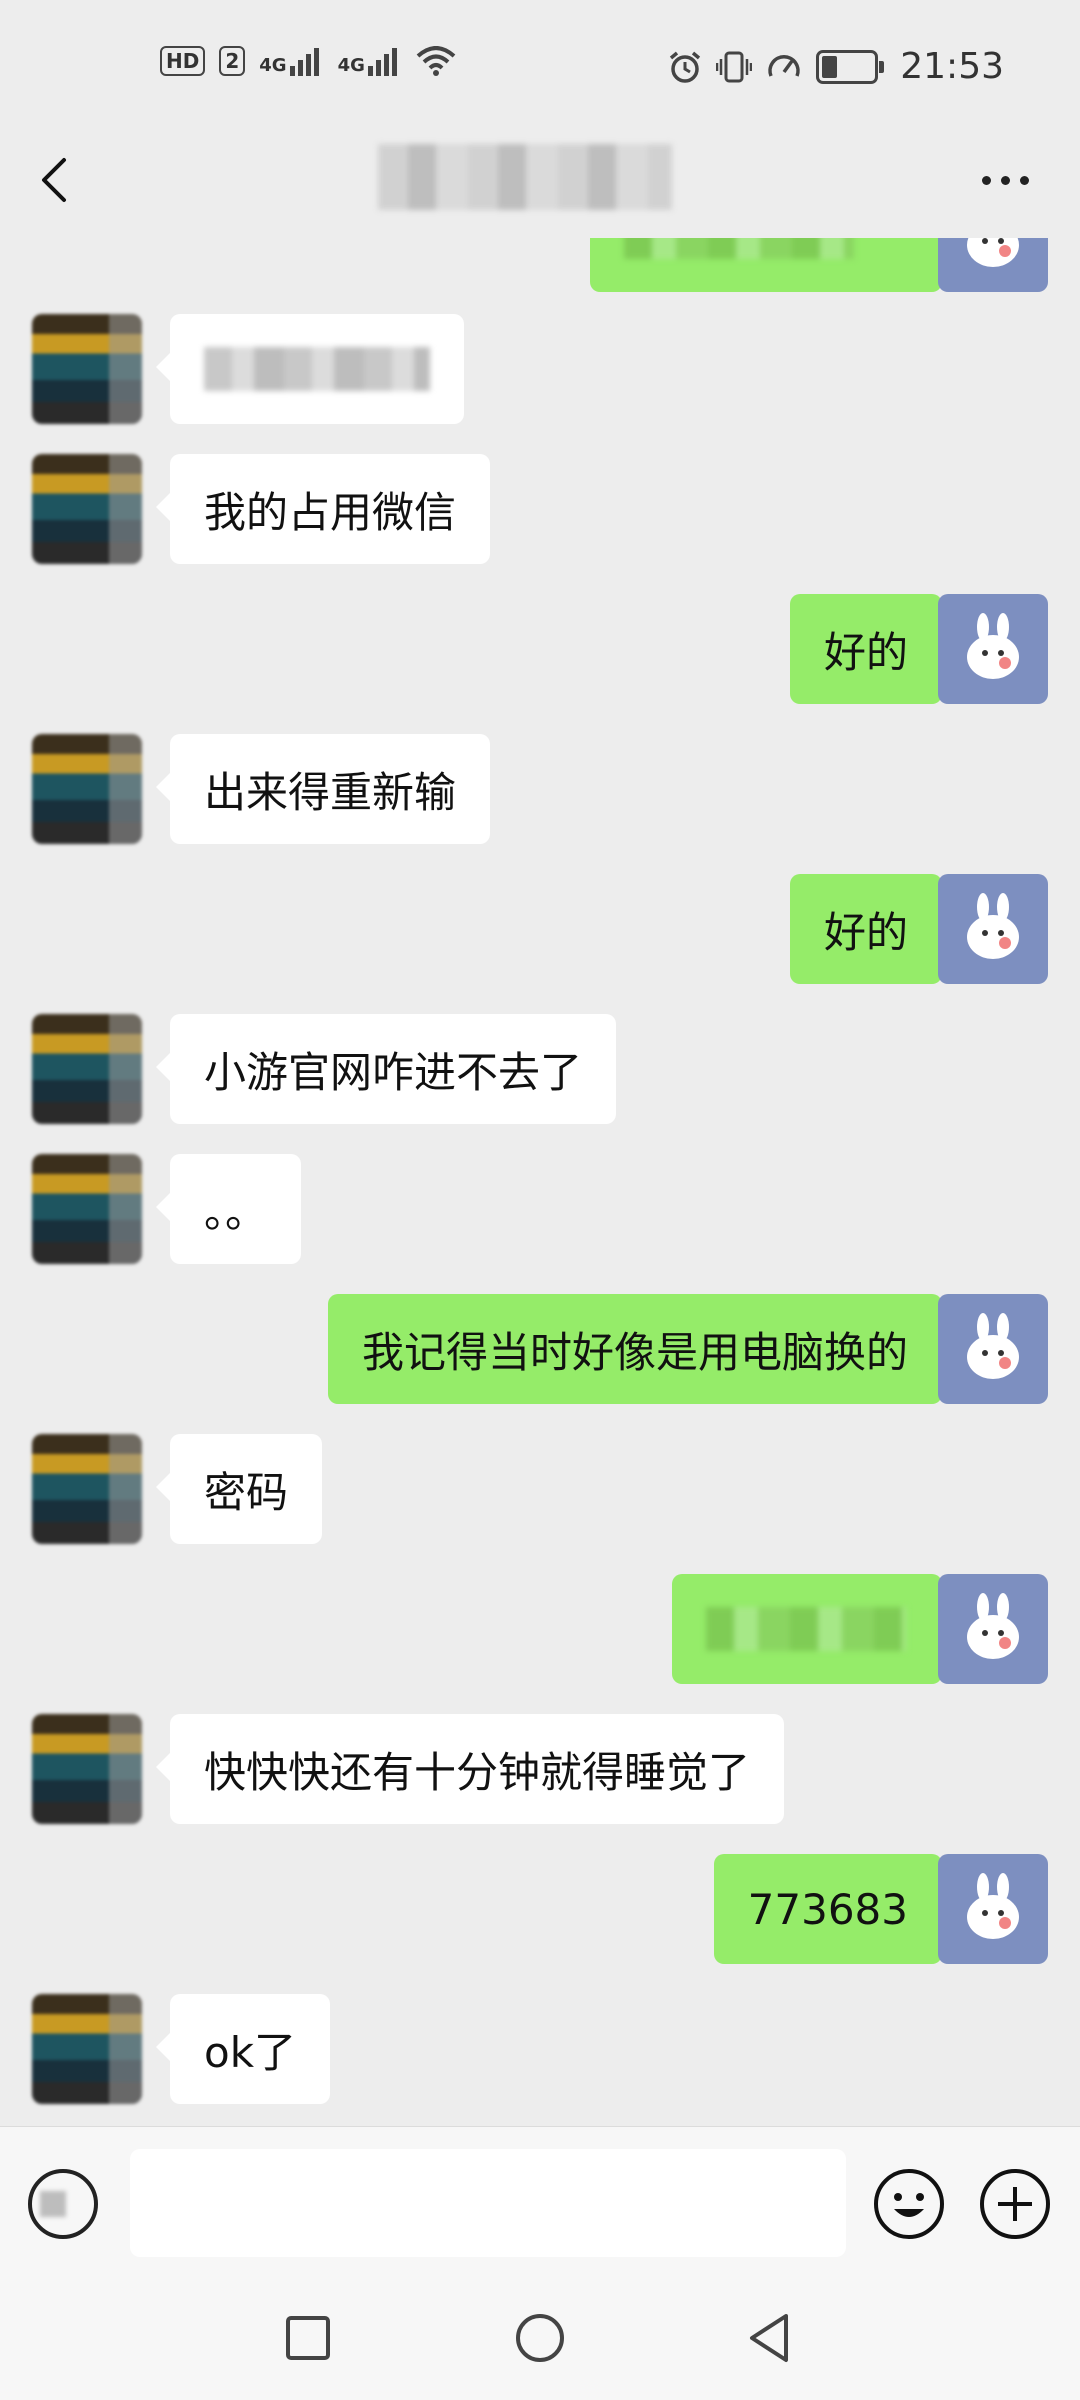 This screenshot has height=2400, width=1080. I want to click on wifi-icon, so click(436, 61).